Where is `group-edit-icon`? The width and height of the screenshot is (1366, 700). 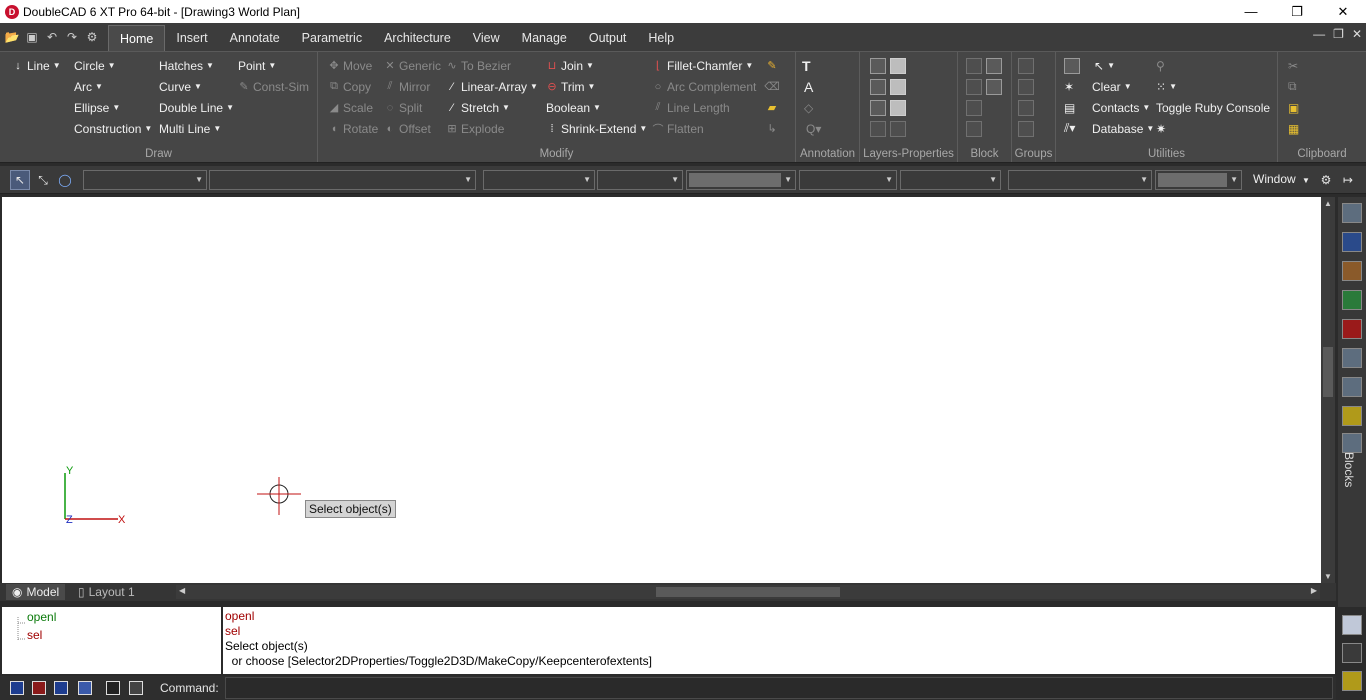
group-edit-icon is located at coordinates (1026, 87).